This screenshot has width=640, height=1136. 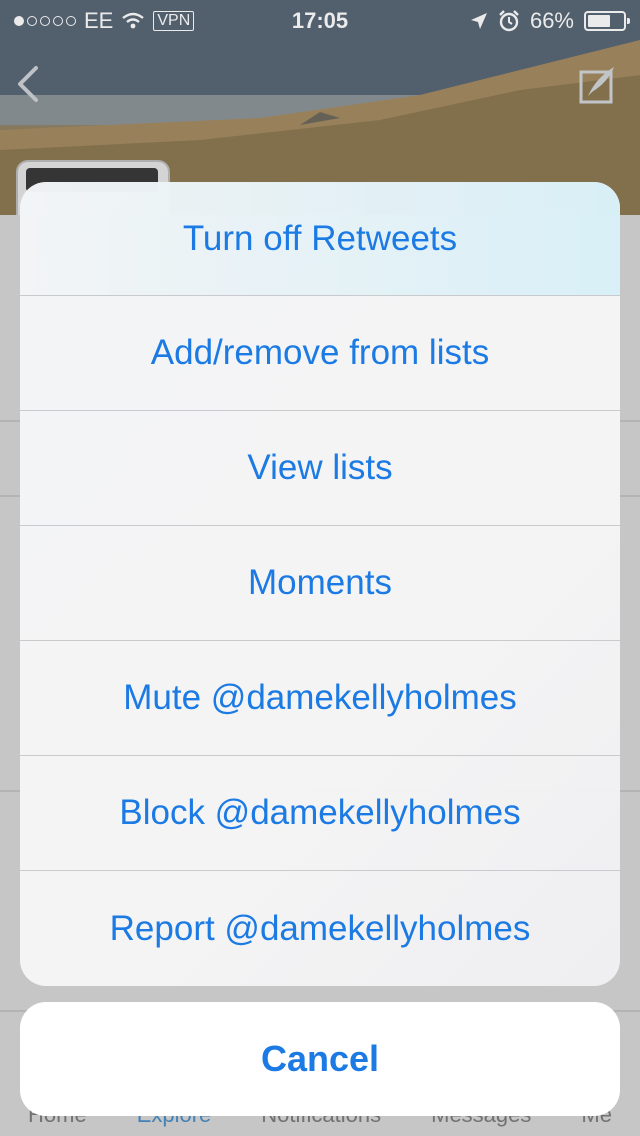 I want to click on block-user-button: Block @damekellyholmes, so click(x=320, y=813).